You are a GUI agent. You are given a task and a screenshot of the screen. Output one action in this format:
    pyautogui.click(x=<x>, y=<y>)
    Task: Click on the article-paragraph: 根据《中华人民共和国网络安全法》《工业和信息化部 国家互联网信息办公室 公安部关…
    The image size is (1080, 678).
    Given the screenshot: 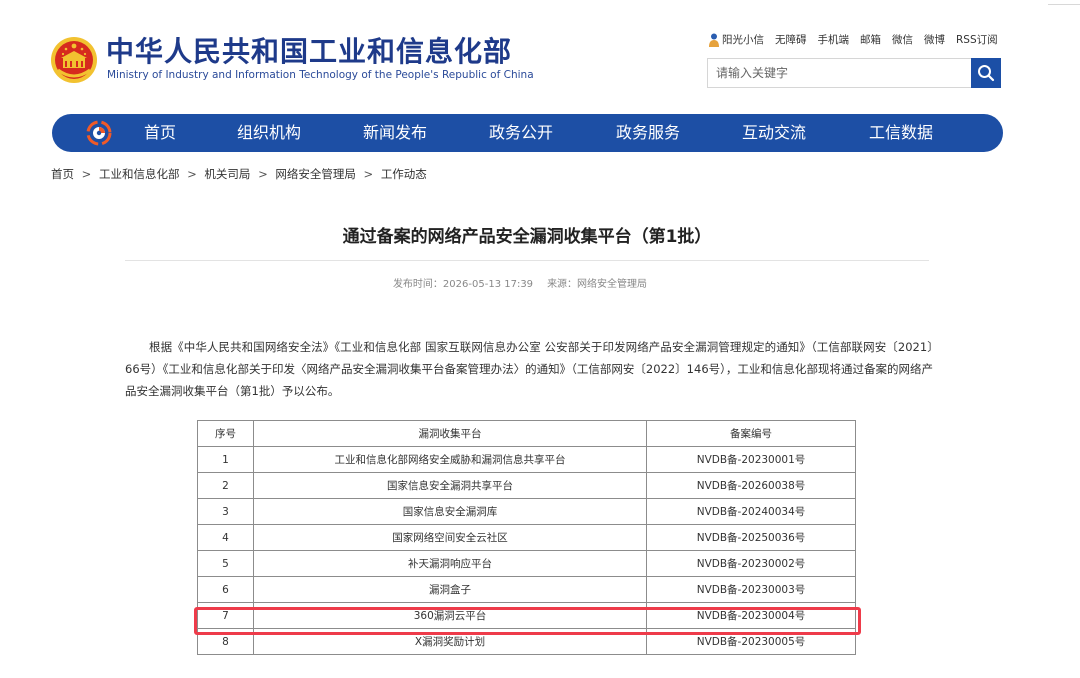 What is the action you would take?
    pyautogui.click(x=529, y=369)
    